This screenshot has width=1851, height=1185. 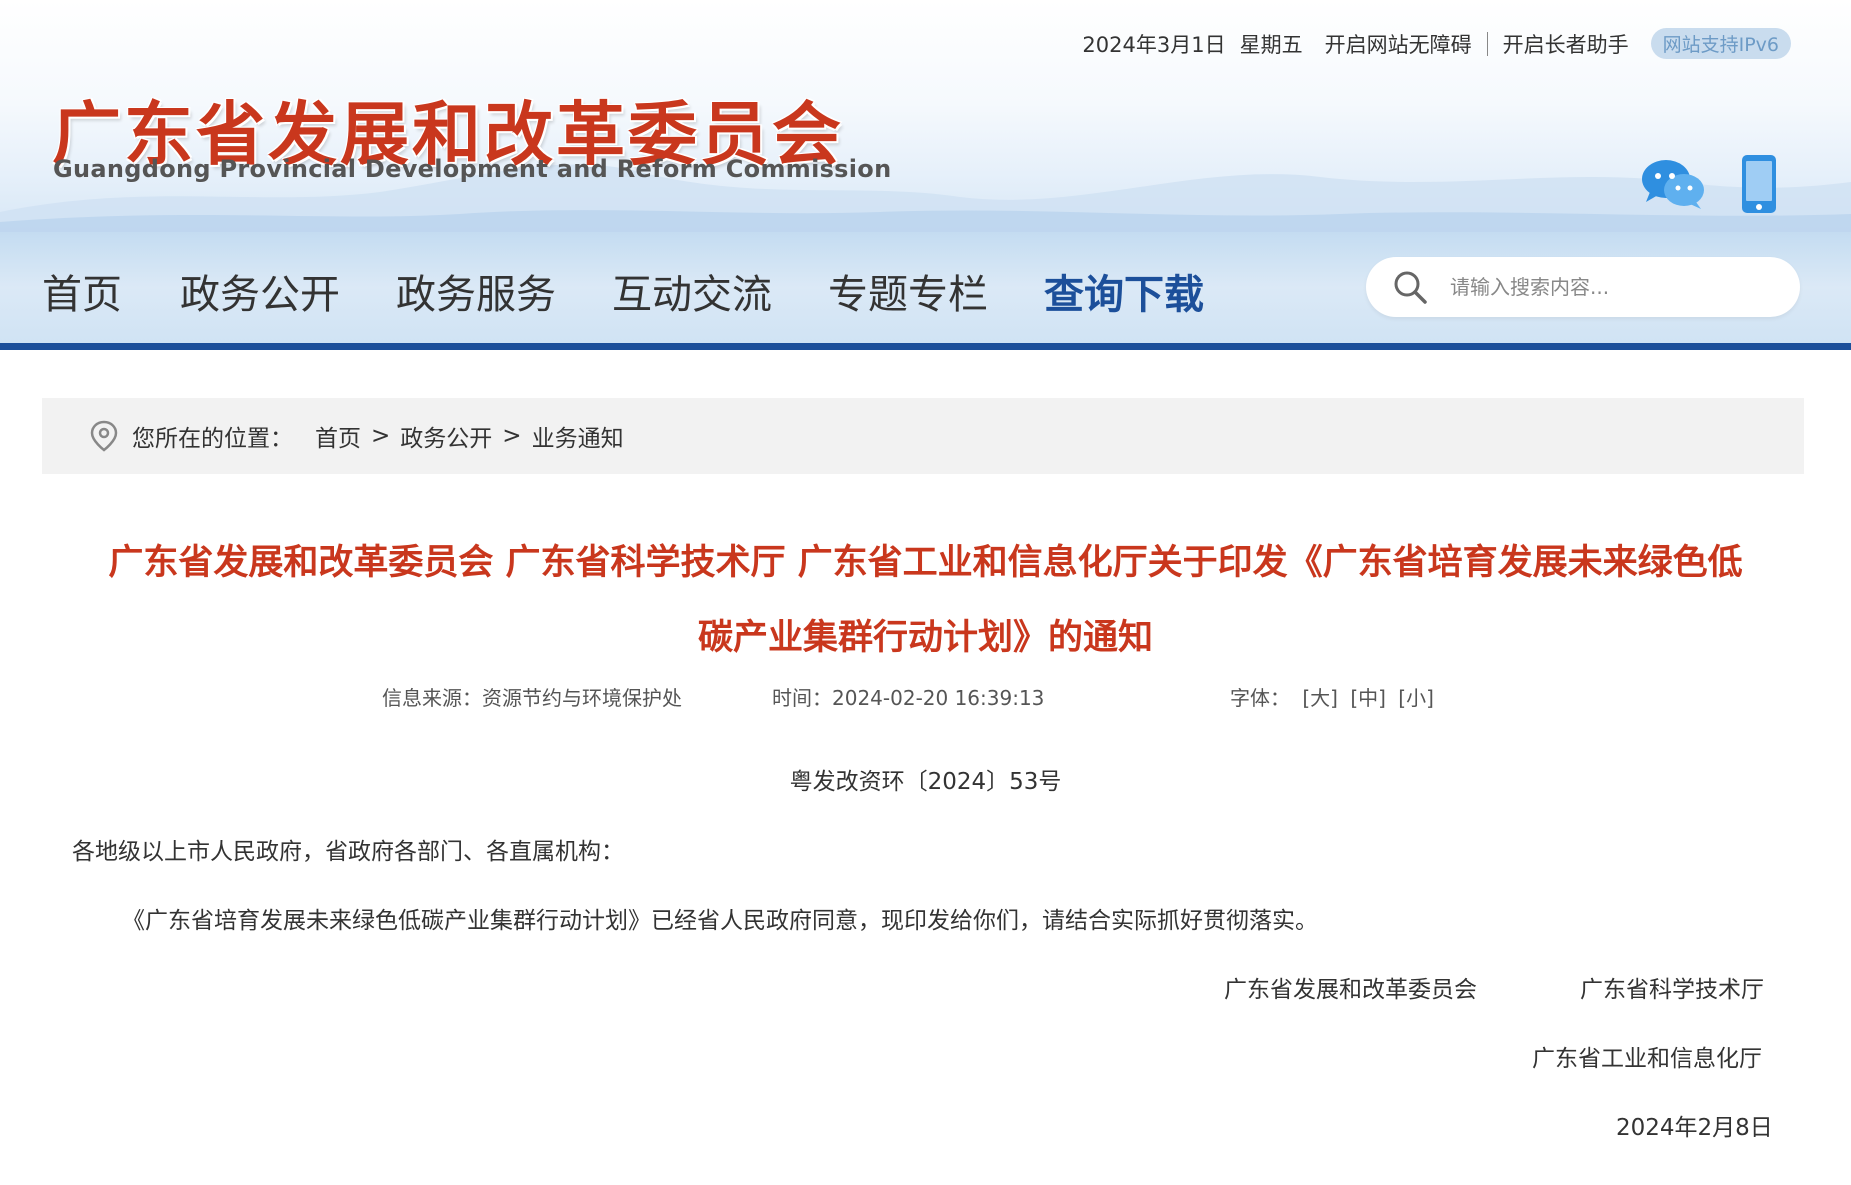 I want to click on top-utility-bar: 2024年3月1日 星期五 开启网站无障碍 开启长者助手 网站支持IPv6, so click(x=1436, y=43).